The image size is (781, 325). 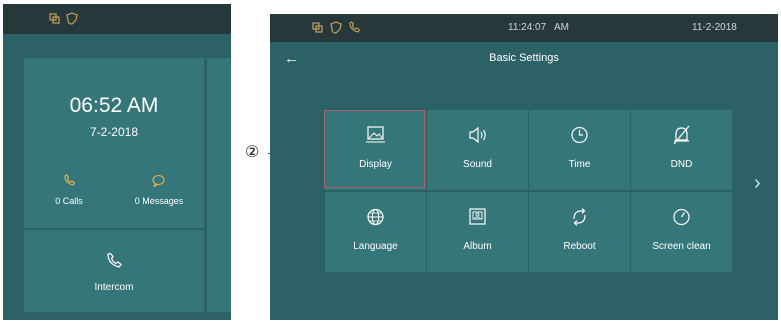 I want to click on title-bar: ← Basic Settings, so click(x=524, y=58).